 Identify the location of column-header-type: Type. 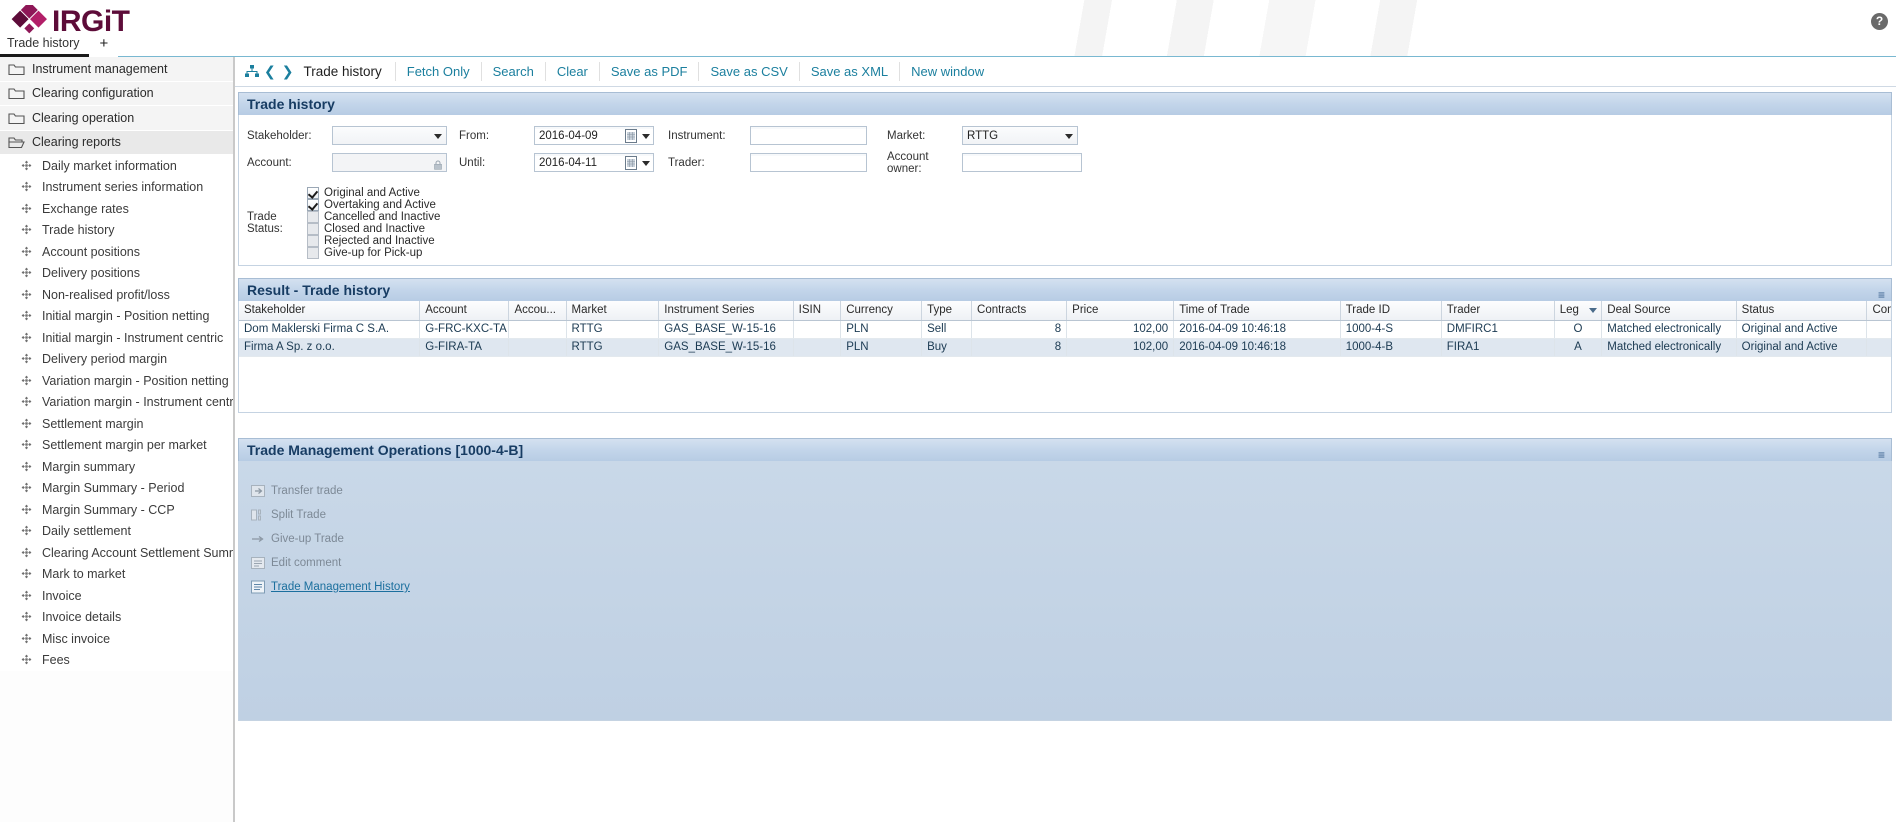
(947, 311).